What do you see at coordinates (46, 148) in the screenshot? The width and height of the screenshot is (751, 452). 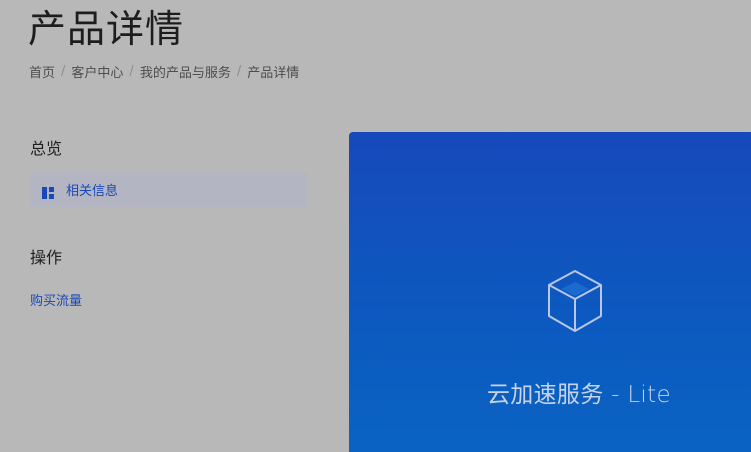 I see `overview-heading: 总览` at bounding box center [46, 148].